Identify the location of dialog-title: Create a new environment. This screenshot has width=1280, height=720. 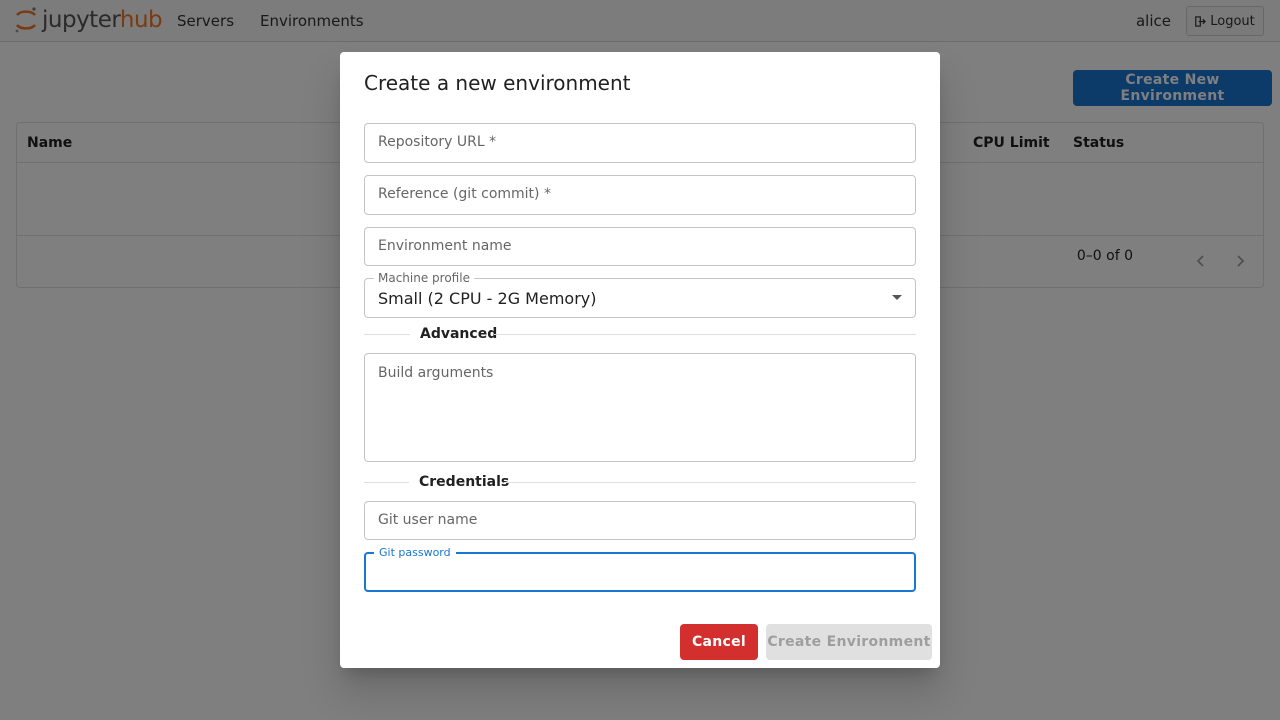
(497, 83).